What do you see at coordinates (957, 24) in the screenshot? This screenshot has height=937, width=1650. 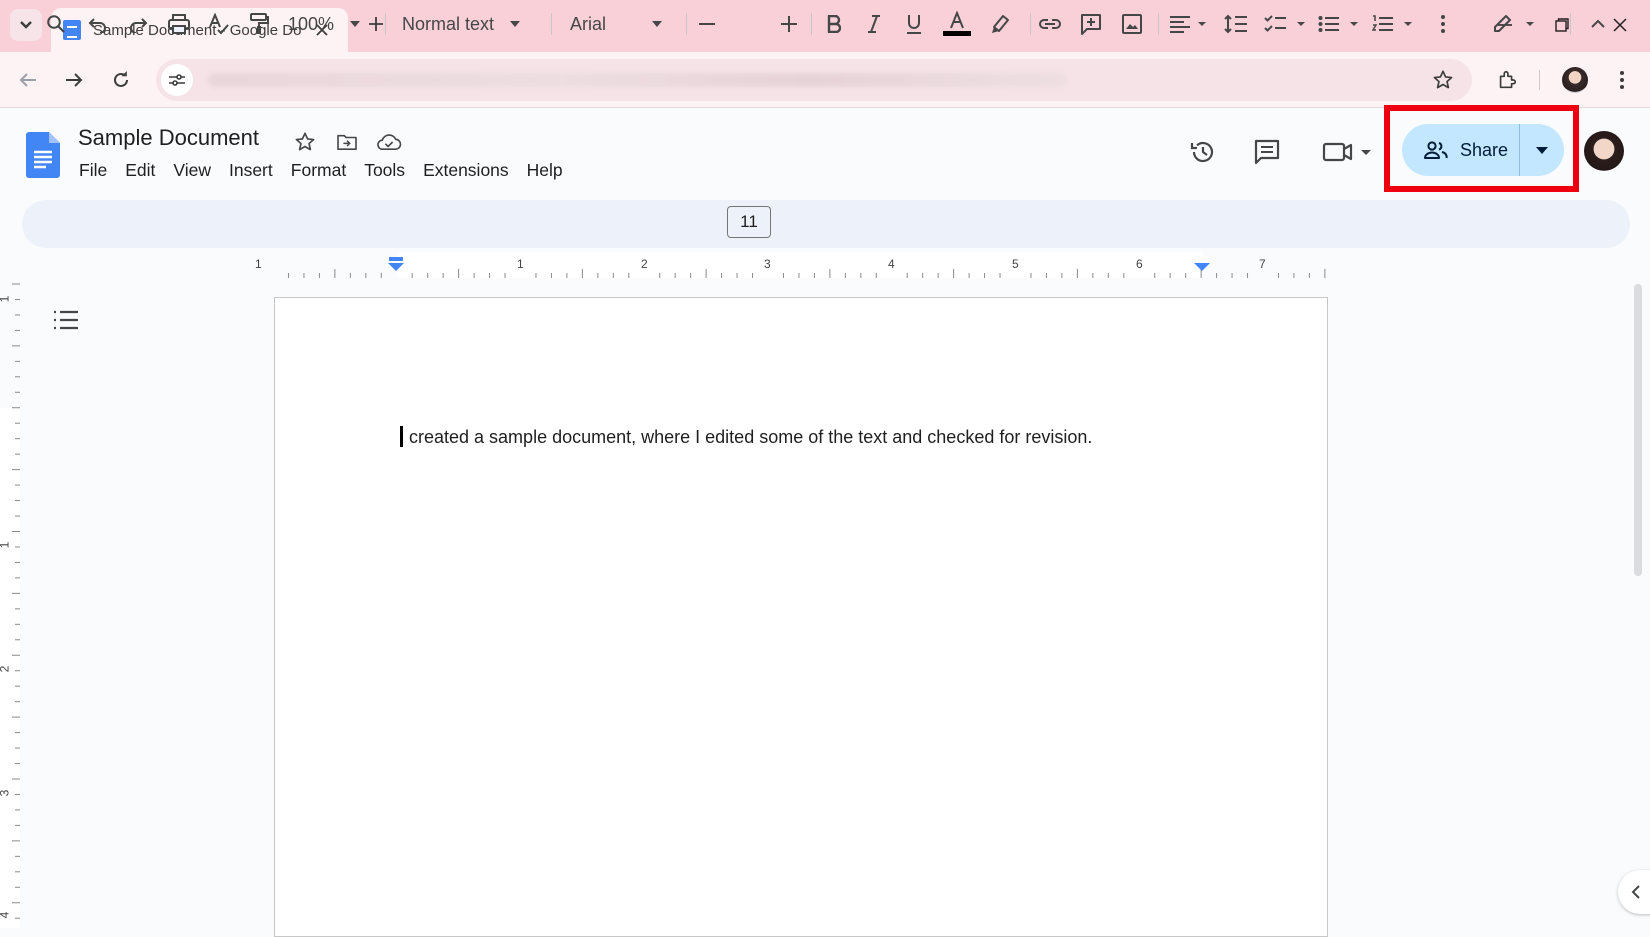 I see `text-color-icon` at bounding box center [957, 24].